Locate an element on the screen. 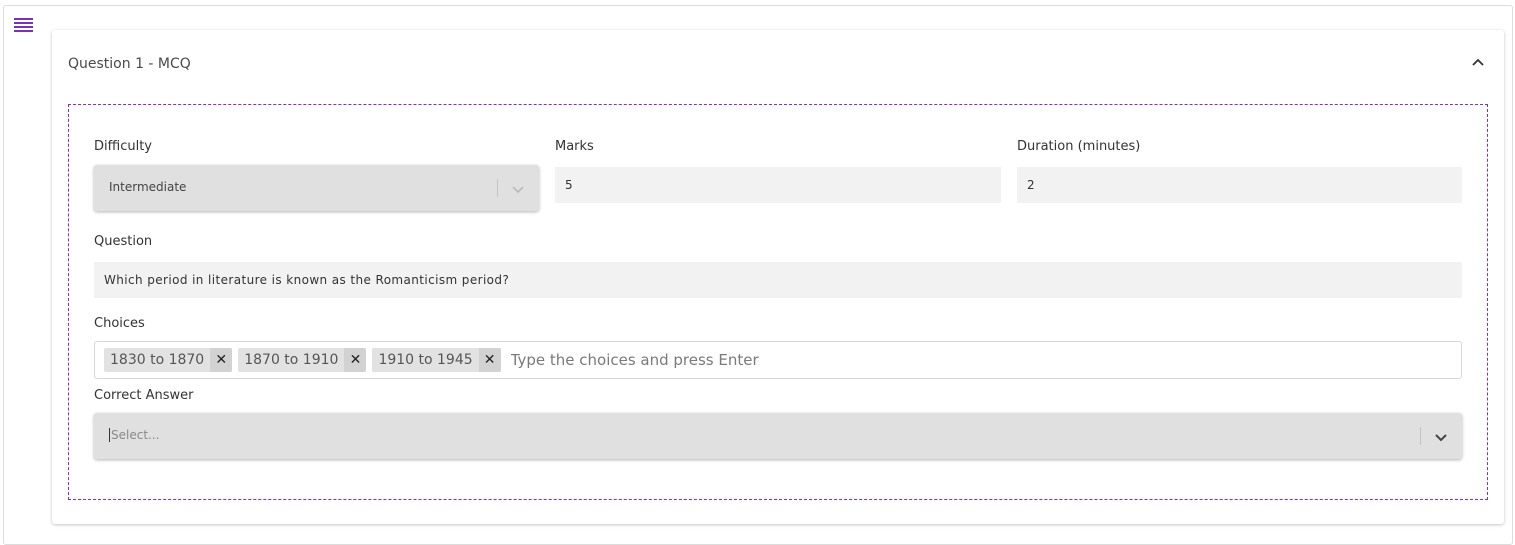 The width and height of the screenshot is (1515, 545). difficulty-label: Difficulty is located at coordinates (123, 146).